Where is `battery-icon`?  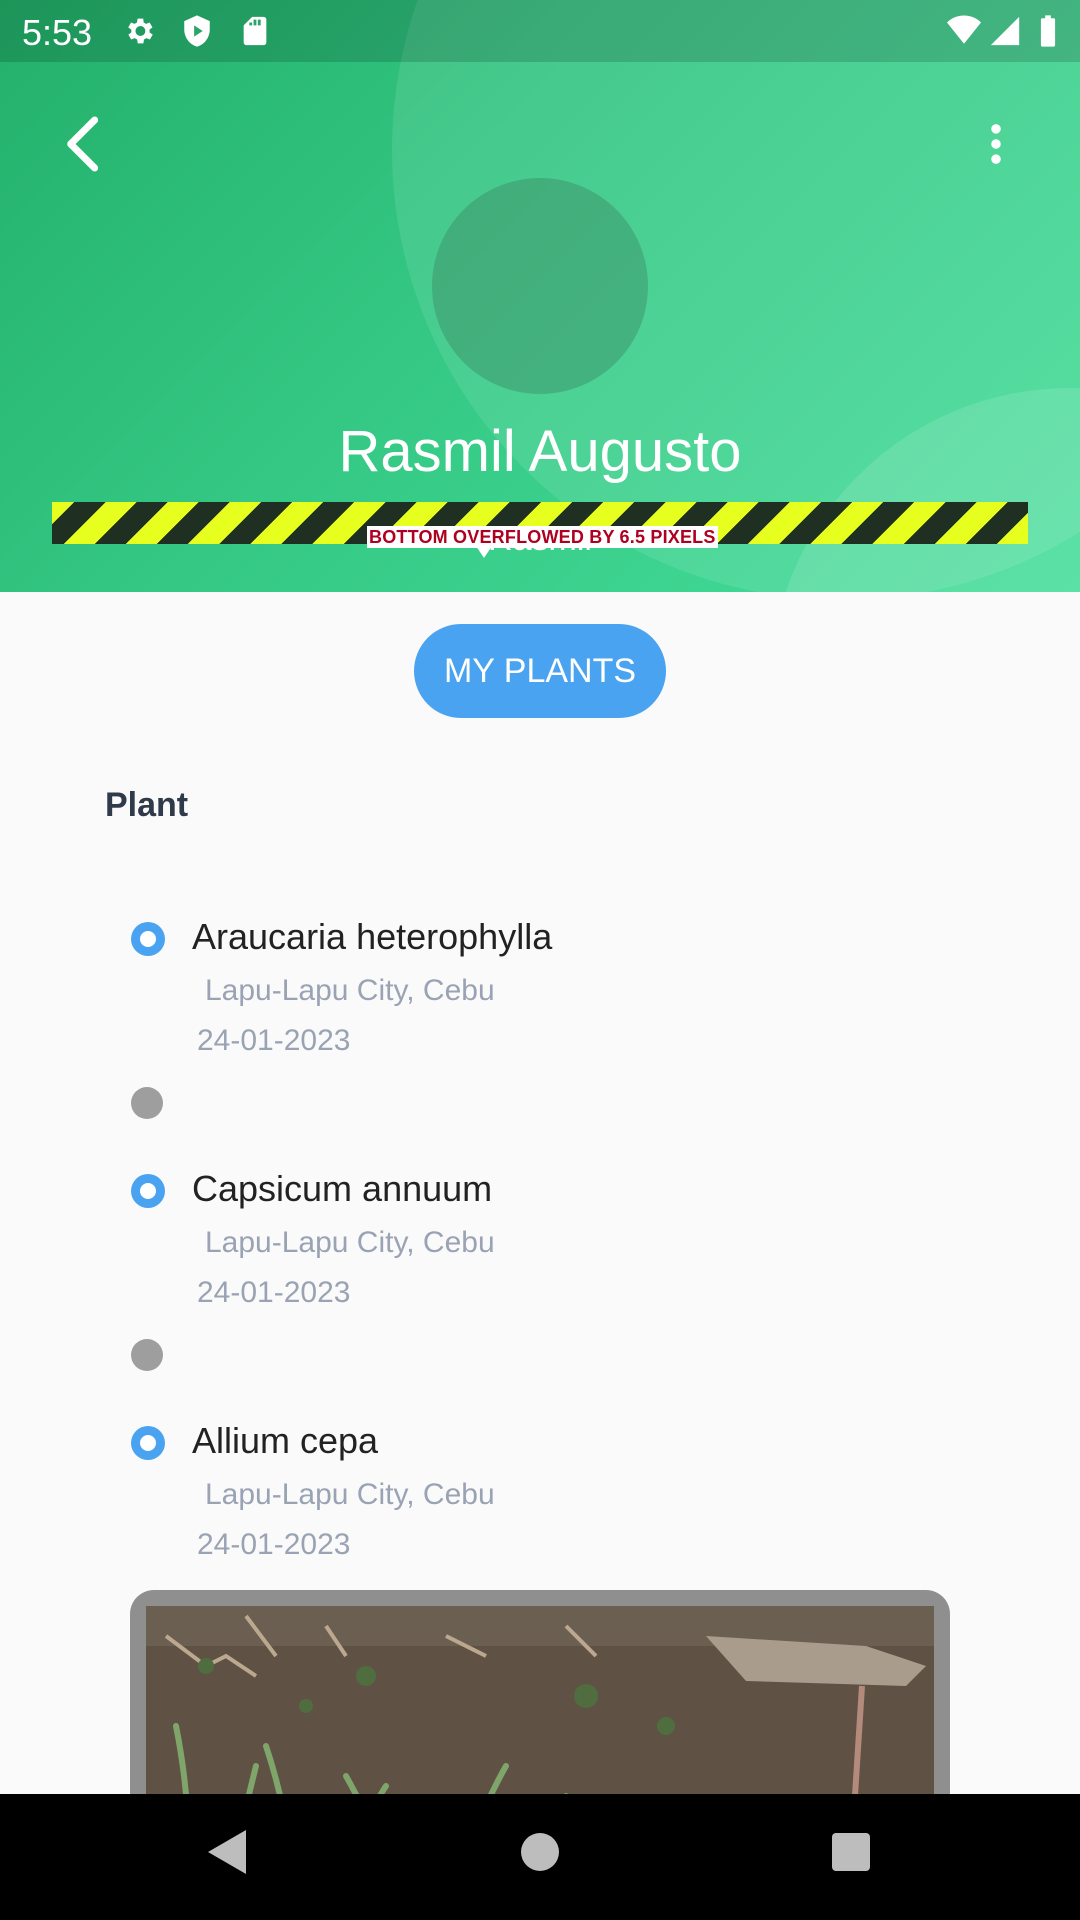
battery-icon is located at coordinates (1048, 31).